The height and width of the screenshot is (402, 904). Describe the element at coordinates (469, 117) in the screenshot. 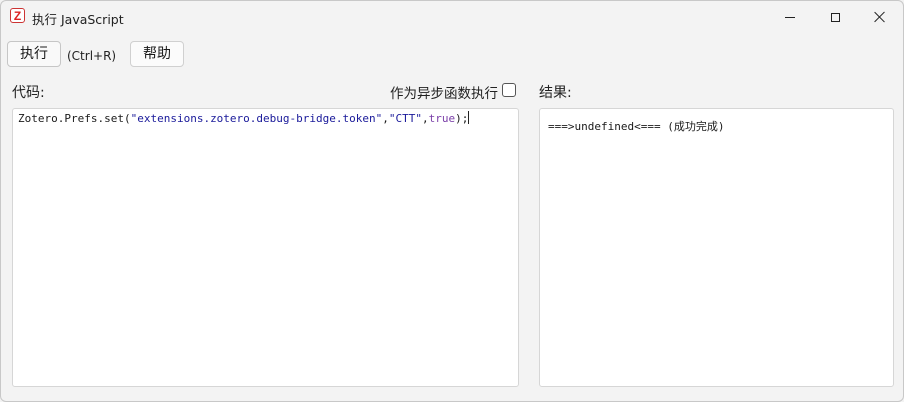

I see `text-caret` at that location.